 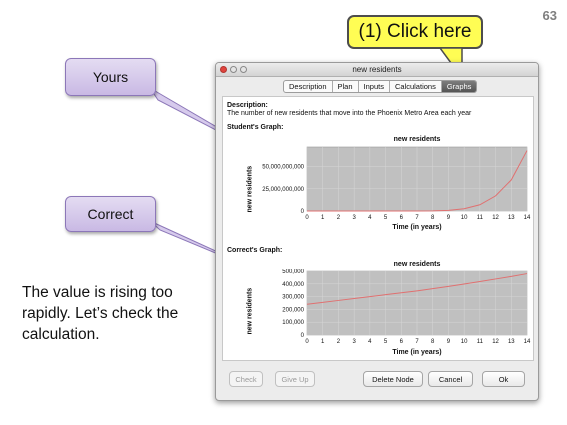 What do you see at coordinates (293, 285) in the screenshot?
I see `y-tick-label: 400,000` at bounding box center [293, 285].